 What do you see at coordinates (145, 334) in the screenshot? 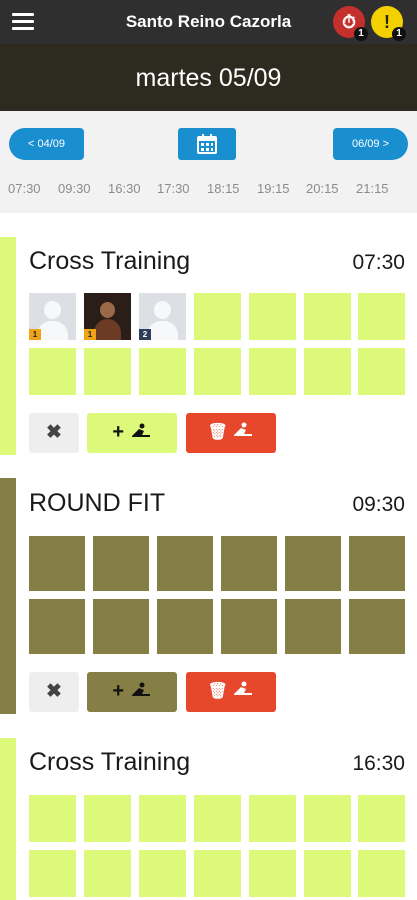
I see `attendee-badge: 2` at bounding box center [145, 334].